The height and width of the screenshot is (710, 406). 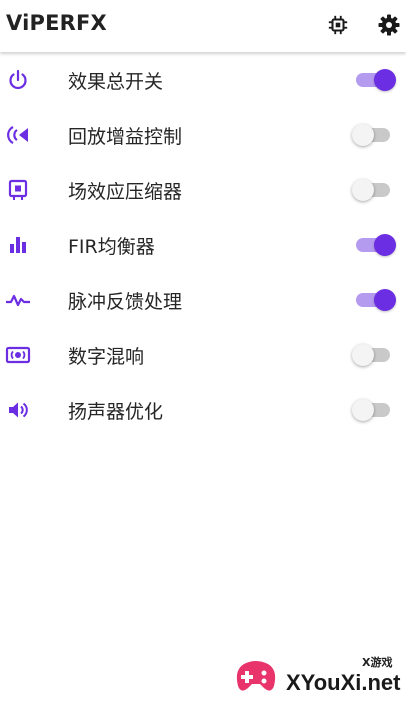 I want to click on compressor-icon, so click(x=18, y=189).